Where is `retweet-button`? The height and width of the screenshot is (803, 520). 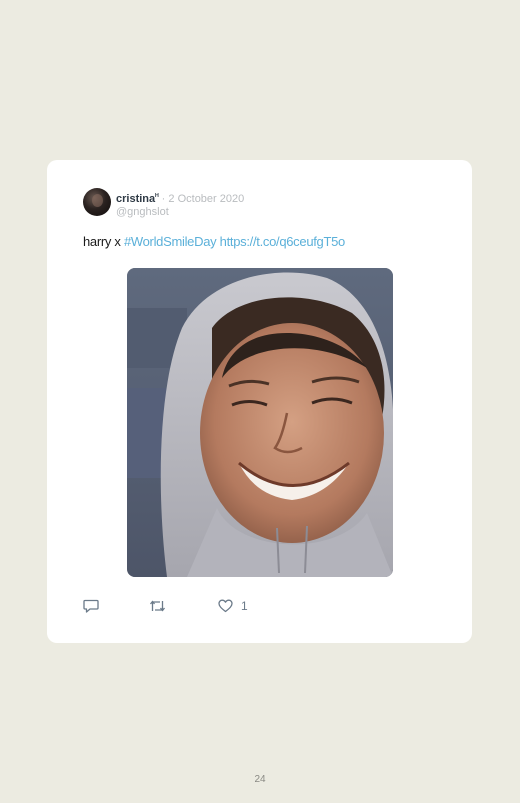
retweet-button is located at coordinates (157, 606).